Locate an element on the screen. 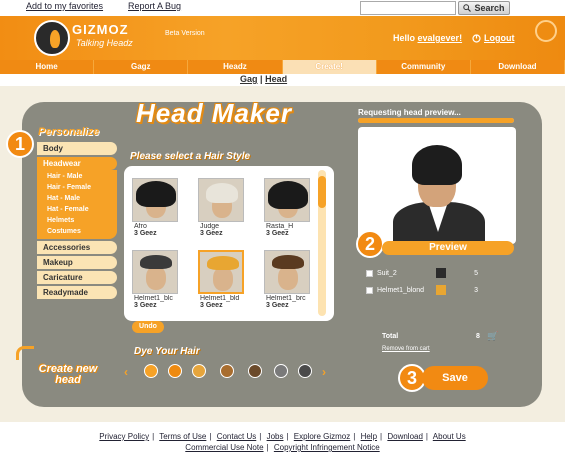 Image resolution: width=565 pixels, height=460 pixels. dye-color-picker: ‹ › is located at coordinates (229, 371).